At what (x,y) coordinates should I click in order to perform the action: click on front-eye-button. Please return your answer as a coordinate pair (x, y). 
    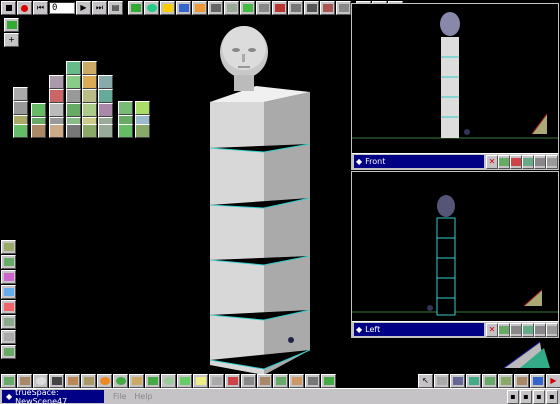
    Looking at the image, I should click on (552, 161).